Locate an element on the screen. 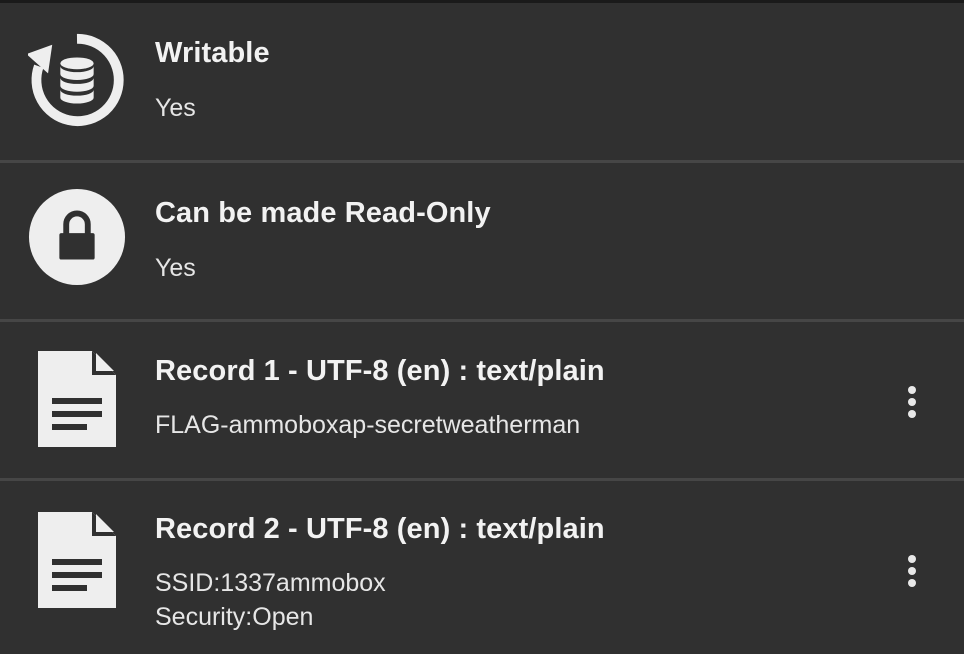 Image resolution: width=964 pixels, height=654 pixels. writable-value: Yes is located at coordinates (175, 108).